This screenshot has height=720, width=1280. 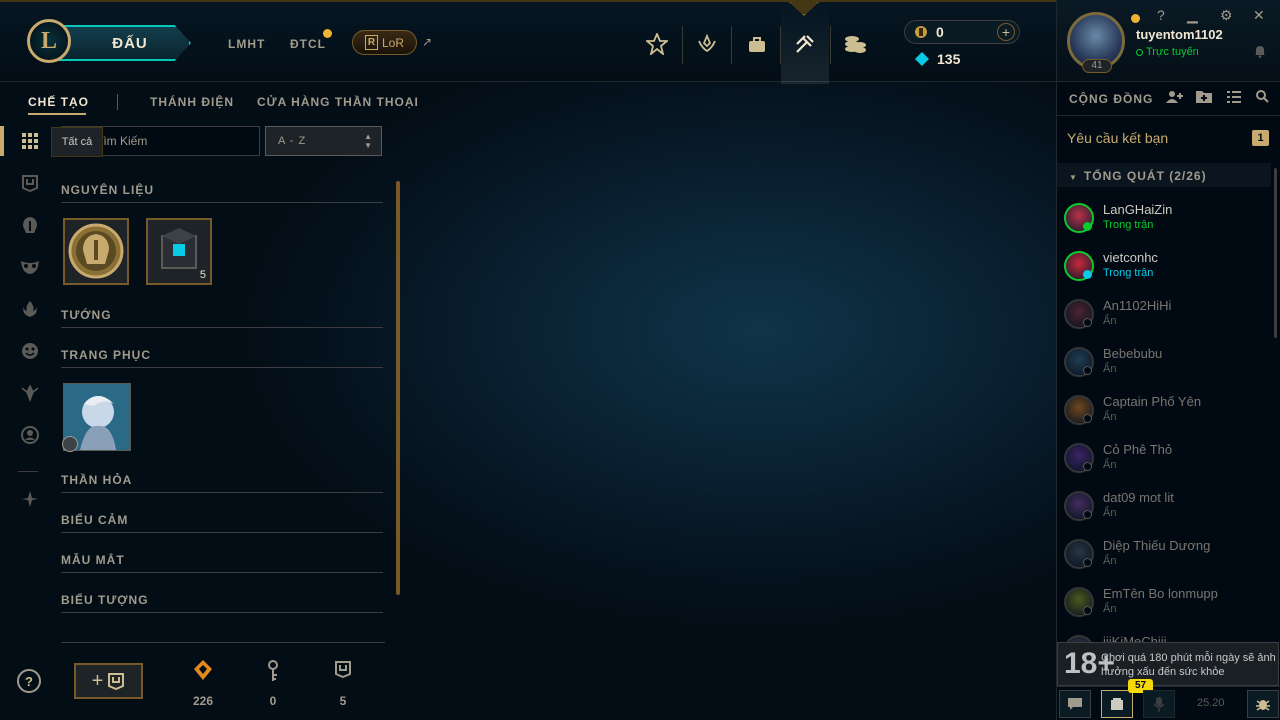 I want to click on friend-status: Trong trận, so click(x=1128, y=225).